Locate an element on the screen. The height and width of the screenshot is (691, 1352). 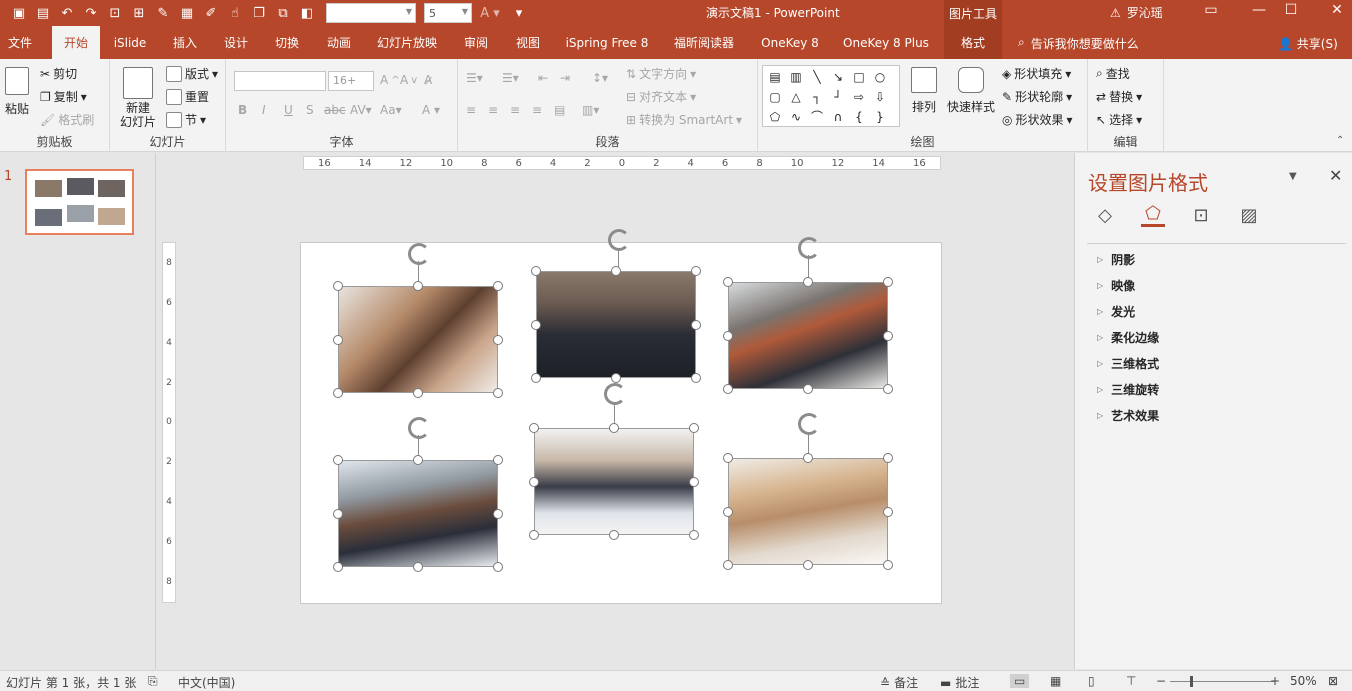
font-size-combo: 5 ▼ is located at coordinates (448, 13).